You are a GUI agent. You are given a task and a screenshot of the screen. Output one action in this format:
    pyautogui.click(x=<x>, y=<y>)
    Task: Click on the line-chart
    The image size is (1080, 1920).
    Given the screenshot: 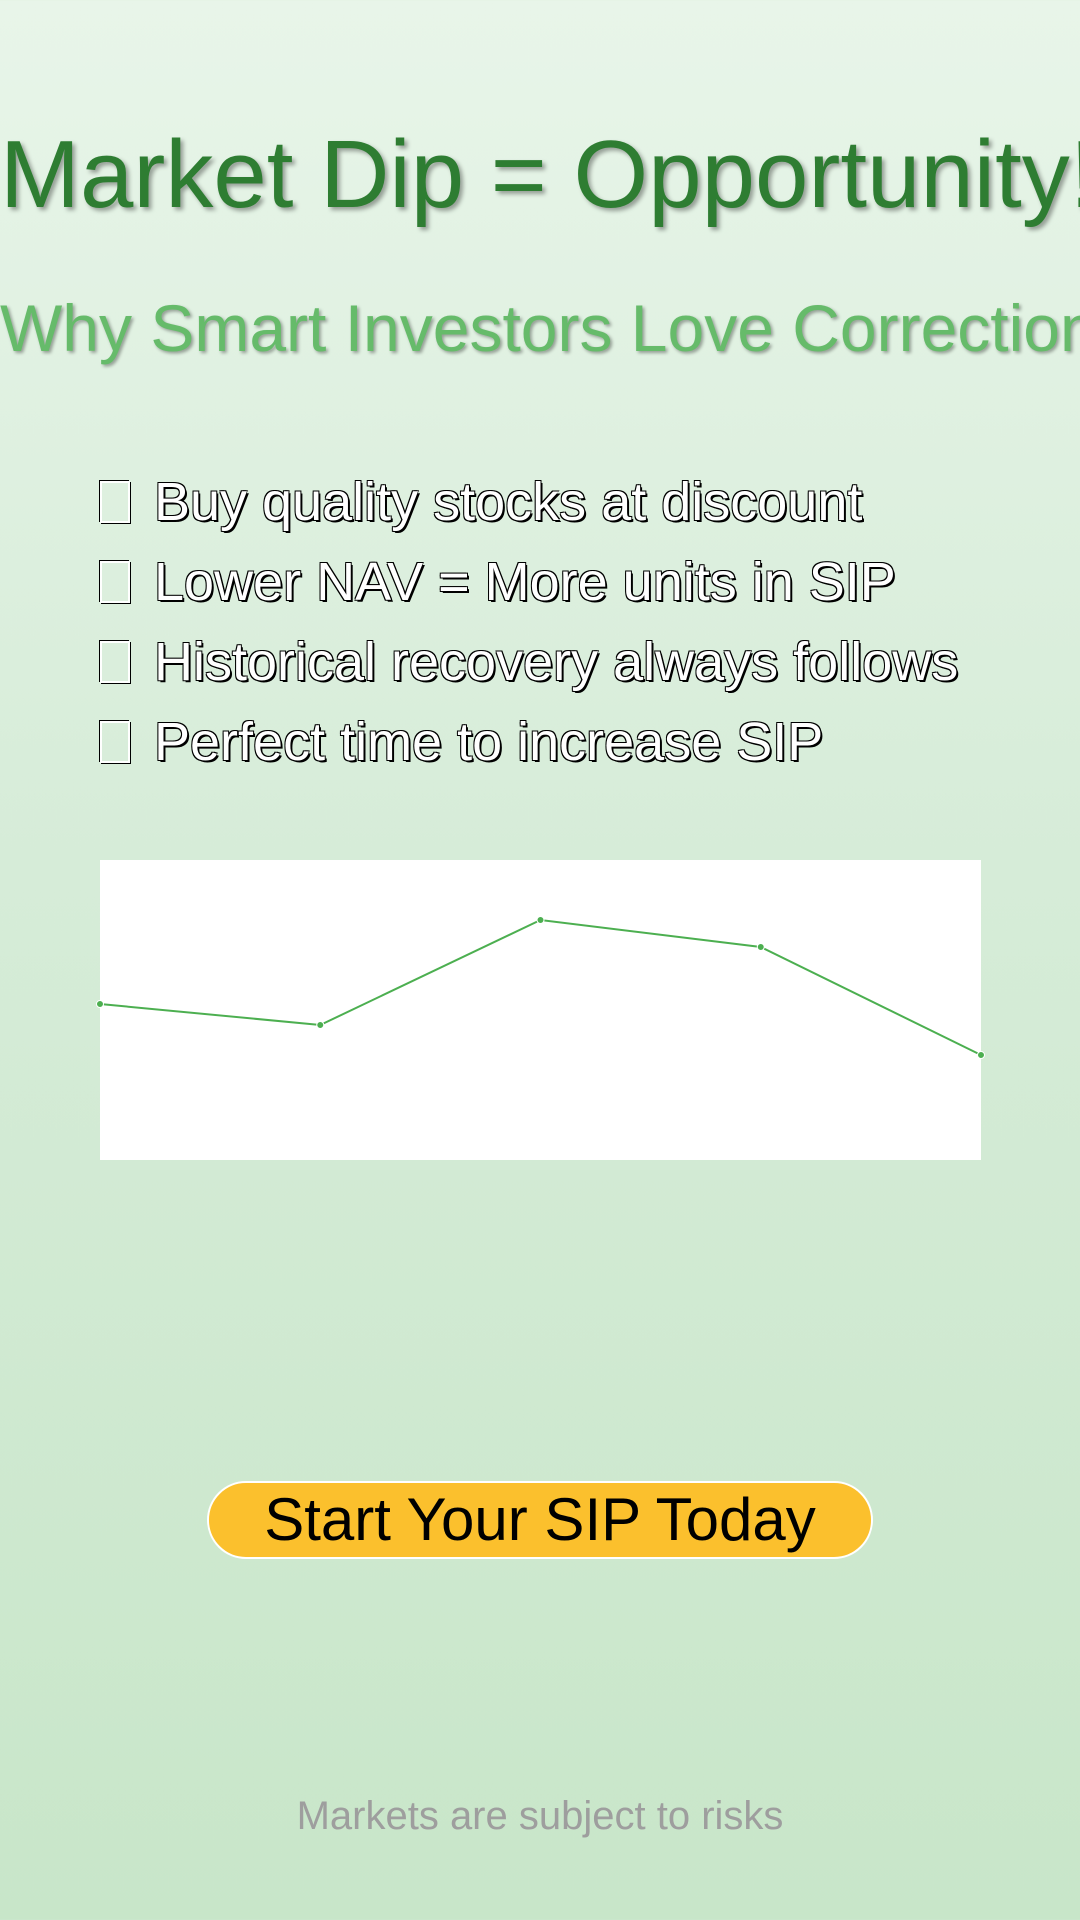 What is the action you would take?
    pyautogui.click(x=540, y=987)
    